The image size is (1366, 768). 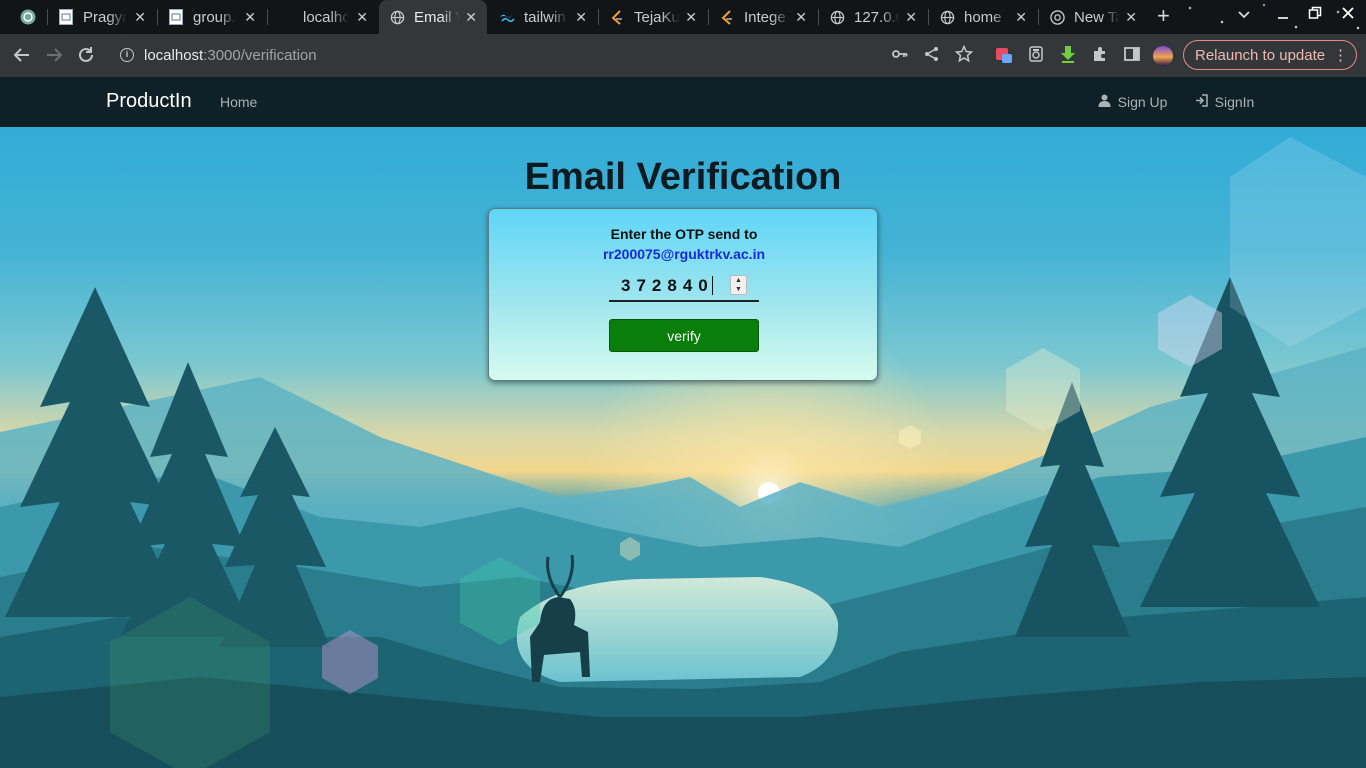 I want to click on tab-127-0-0-1: 127.0.0 ✕, so click(x=873, y=17).